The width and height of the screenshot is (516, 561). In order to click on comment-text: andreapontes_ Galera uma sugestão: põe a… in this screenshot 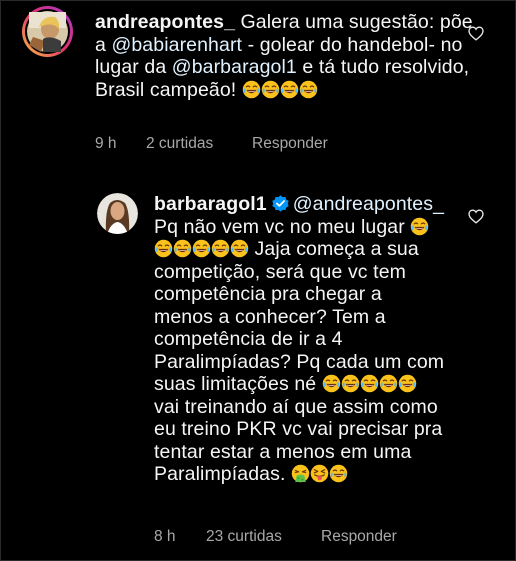, I will do `click(287, 56)`.